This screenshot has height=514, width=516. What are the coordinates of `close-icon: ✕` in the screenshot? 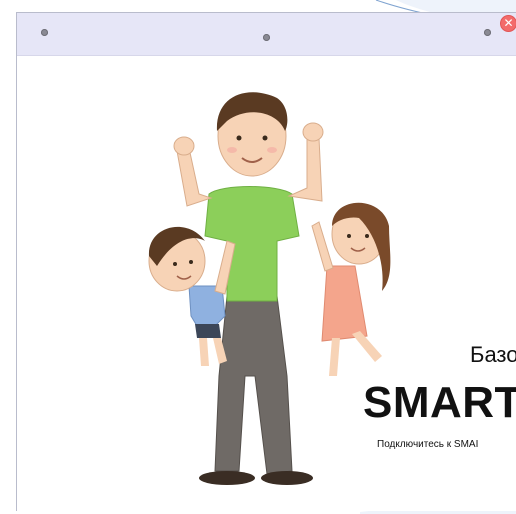 It's located at (508, 23).